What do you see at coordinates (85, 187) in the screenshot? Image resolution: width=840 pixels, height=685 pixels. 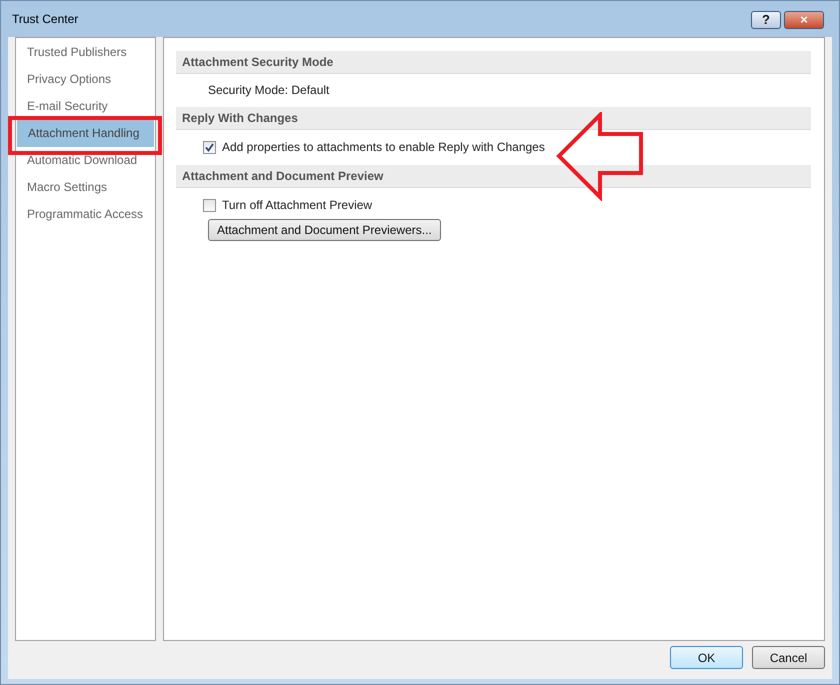 I see `sidebar-item: Macro Settings` at bounding box center [85, 187].